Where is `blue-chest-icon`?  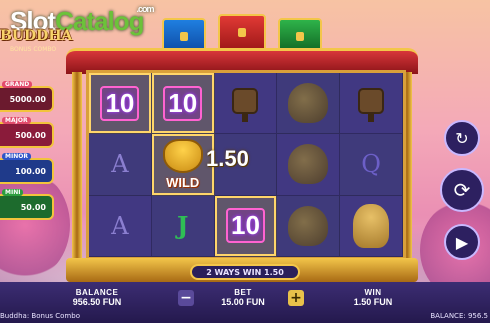 blue-chest-icon is located at coordinates (184, 35).